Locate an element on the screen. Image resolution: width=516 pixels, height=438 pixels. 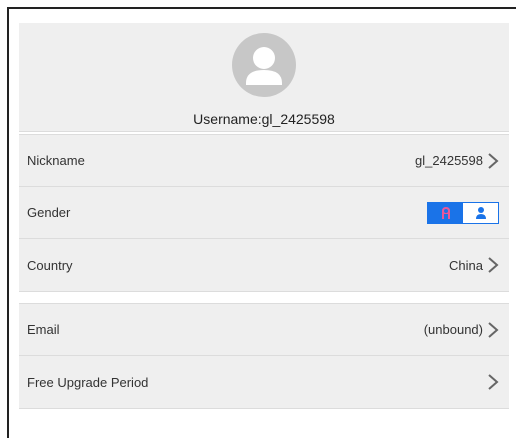
avatar is located at coordinates (264, 65).